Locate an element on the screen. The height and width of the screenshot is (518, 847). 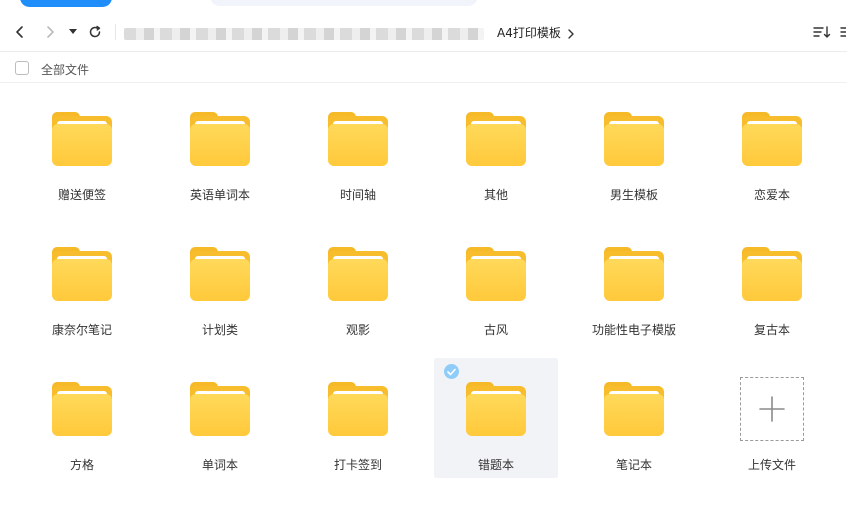
folder-item: 男生模板 is located at coordinates (634, 148).